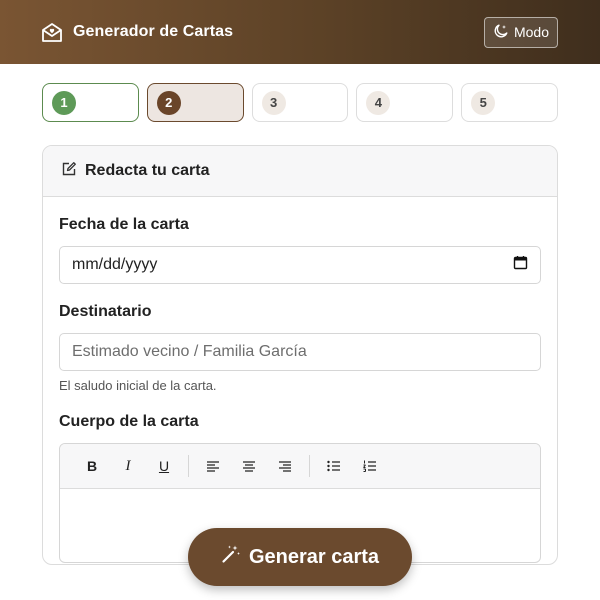 This screenshot has height=600, width=600. I want to click on card-header: Redacta tu carta, so click(300, 171).